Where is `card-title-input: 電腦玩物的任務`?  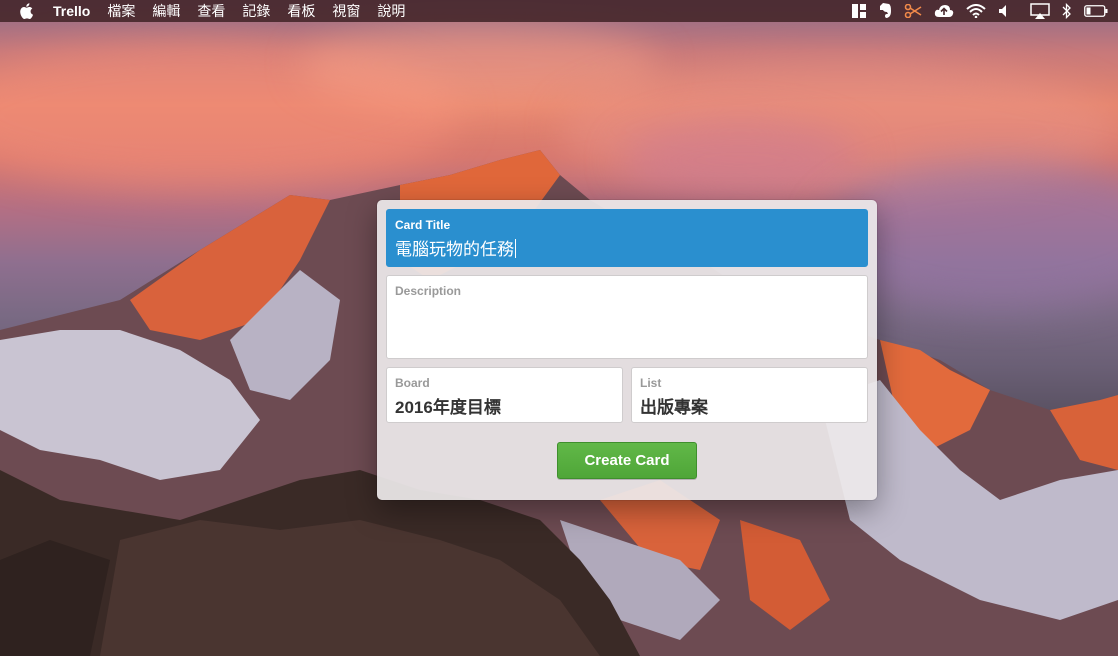
card-title-input: 電腦玩物的任務 is located at coordinates (455, 247).